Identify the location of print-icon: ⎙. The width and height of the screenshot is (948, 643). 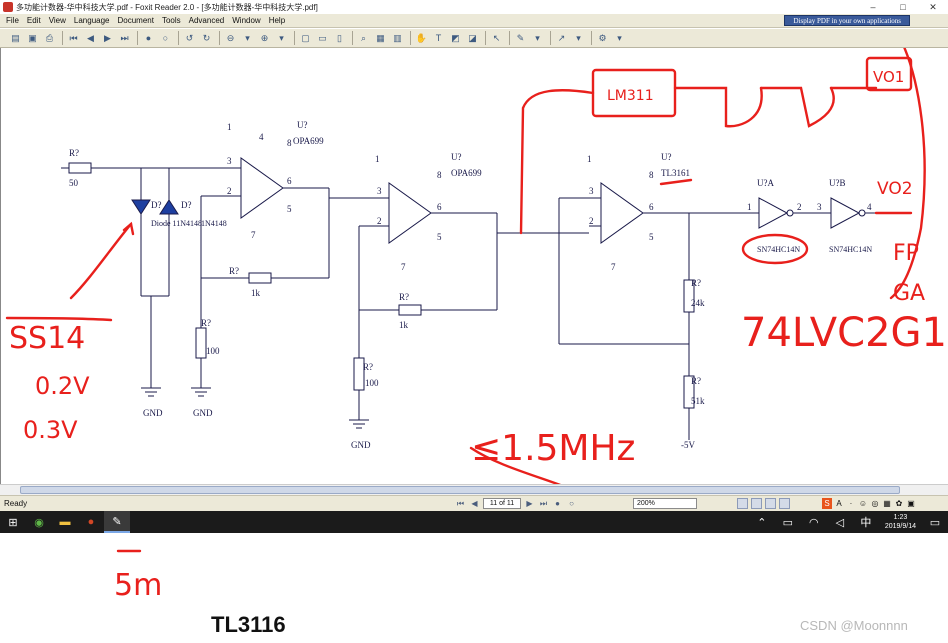
(49, 38).